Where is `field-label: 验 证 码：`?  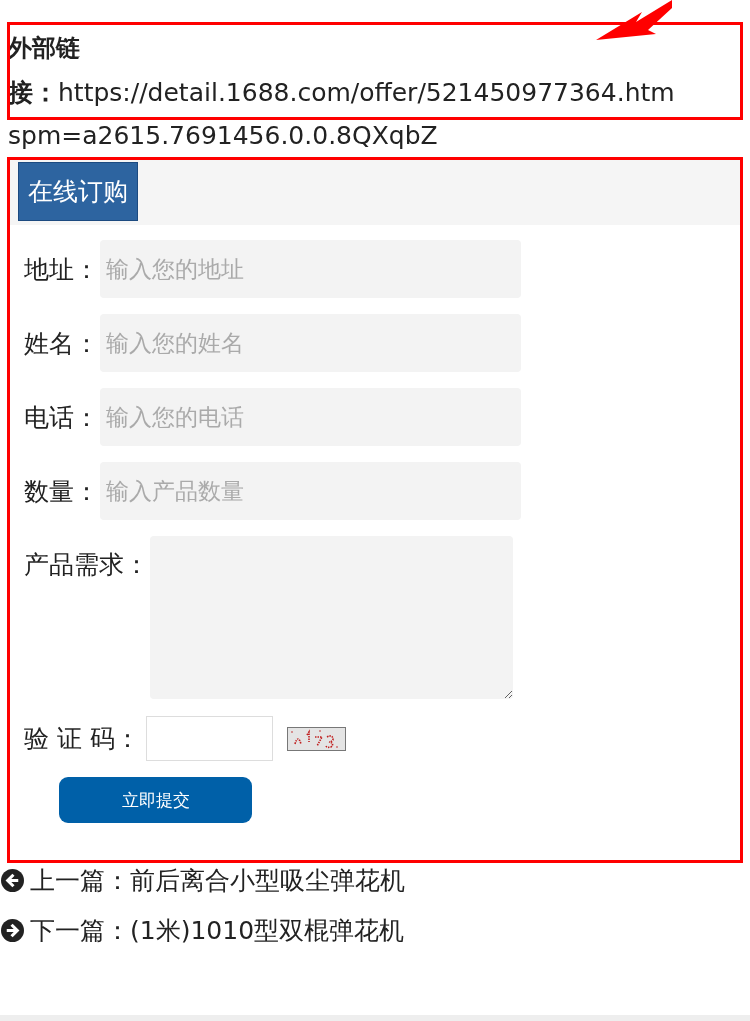
field-label: 验 证 码： is located at coordinates (82, 739).